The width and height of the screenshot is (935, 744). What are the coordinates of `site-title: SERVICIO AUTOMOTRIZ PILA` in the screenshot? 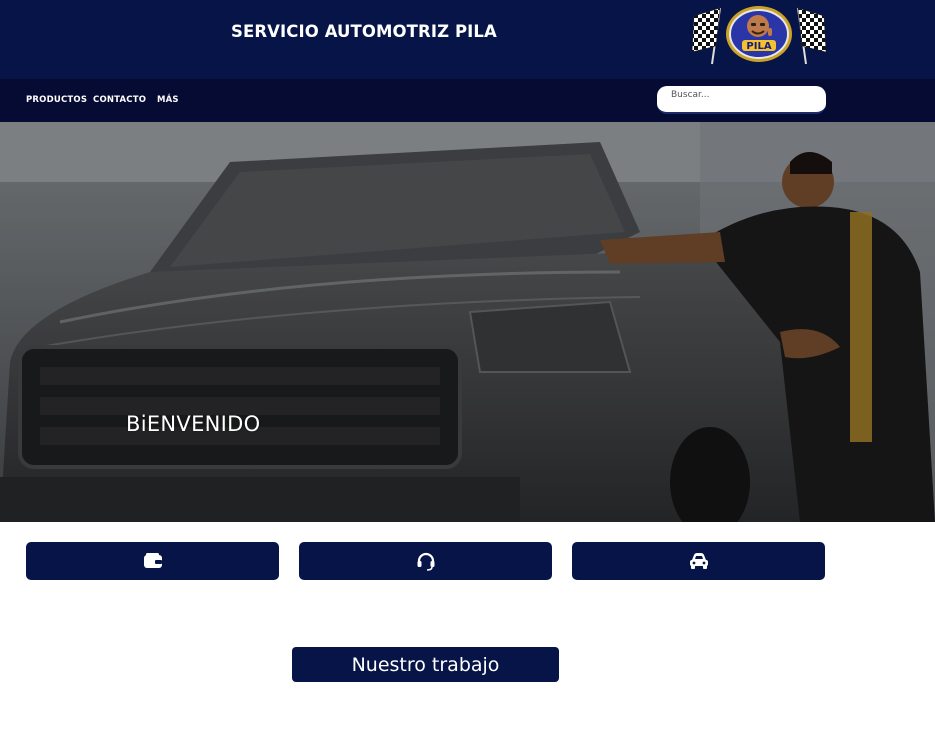 It's located at (364, 31).